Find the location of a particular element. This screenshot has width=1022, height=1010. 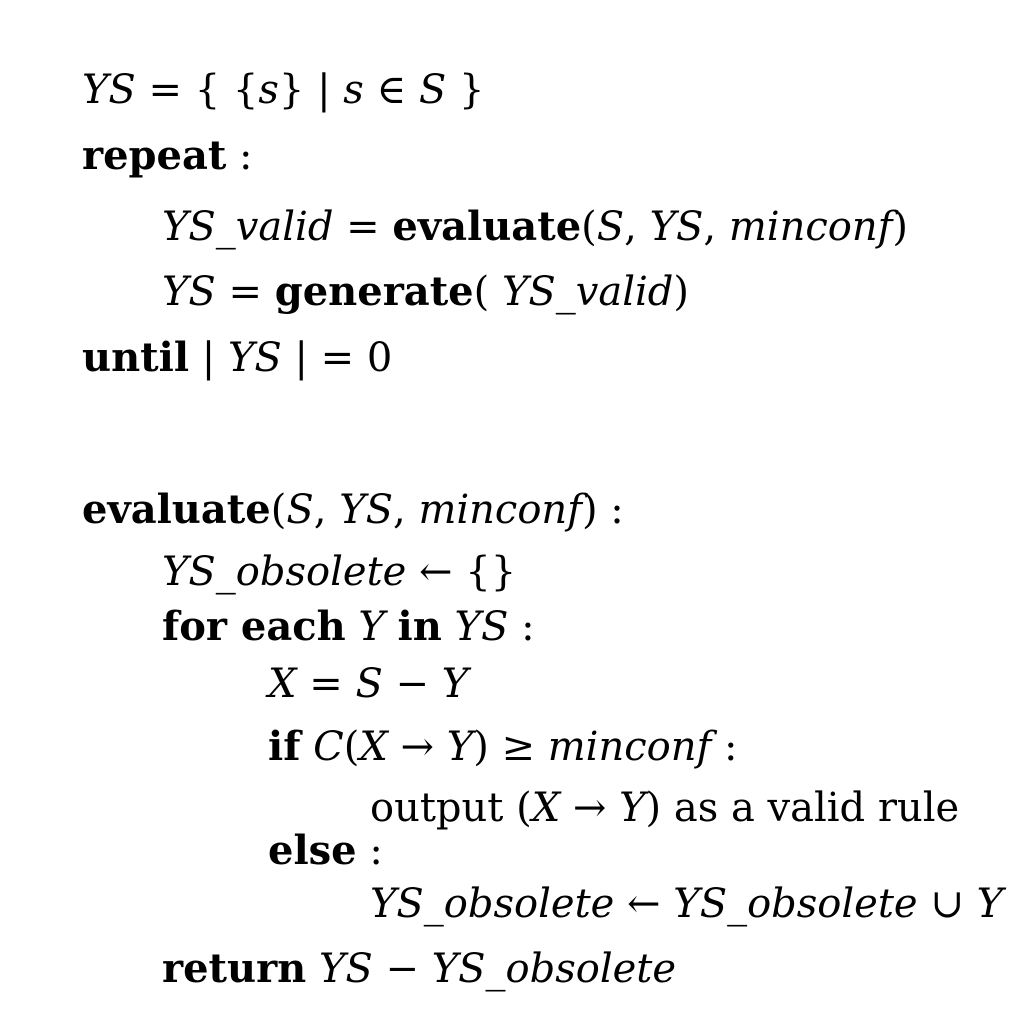

line-if-condition: if C(X → Y) ≥ minconf : is located at coordinates (503, 747).